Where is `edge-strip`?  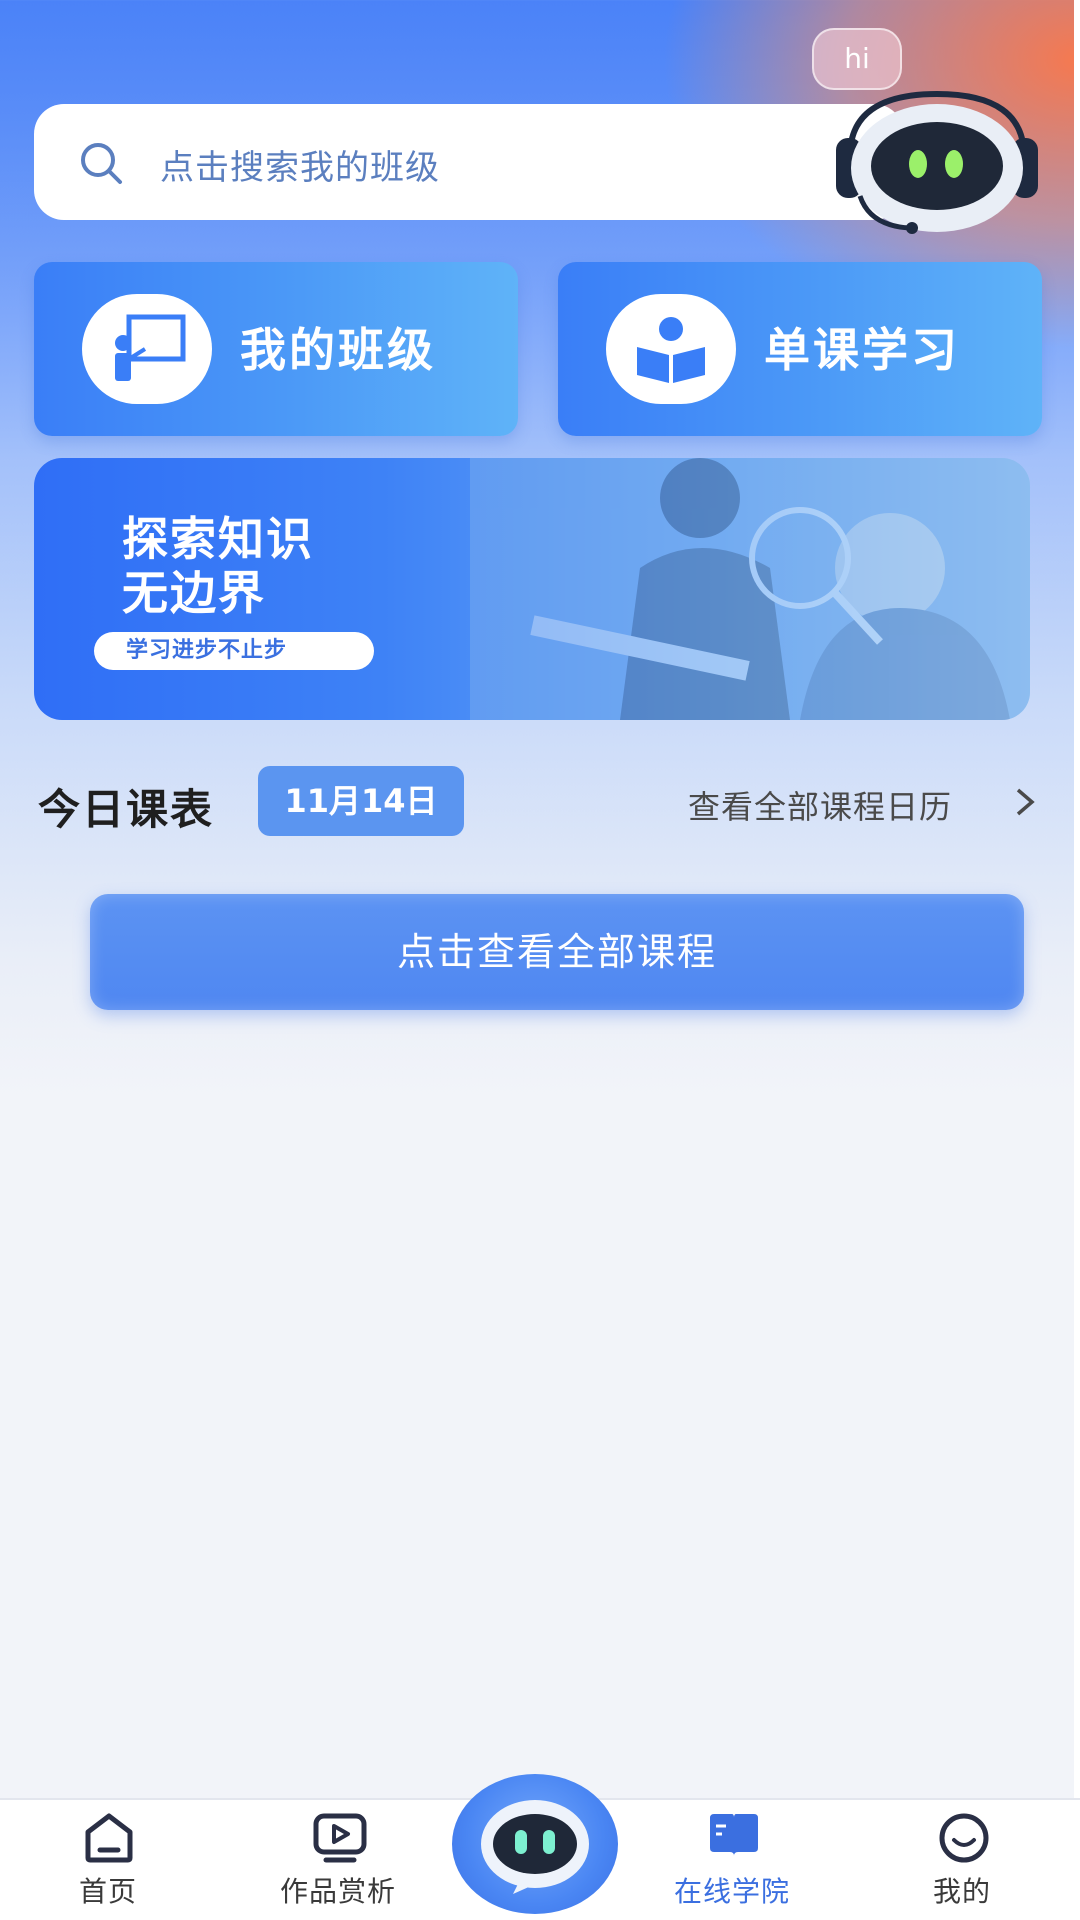 edge-strip is located at coordinates (1077, 960).